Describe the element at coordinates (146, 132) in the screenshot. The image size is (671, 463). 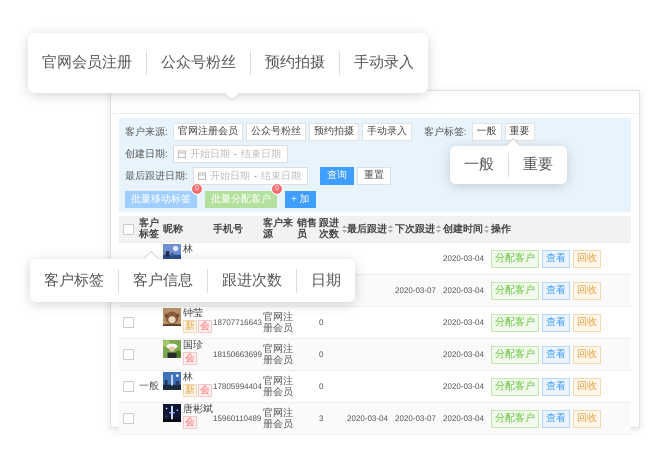
I see `filter-label: 客户来源:` at that location.